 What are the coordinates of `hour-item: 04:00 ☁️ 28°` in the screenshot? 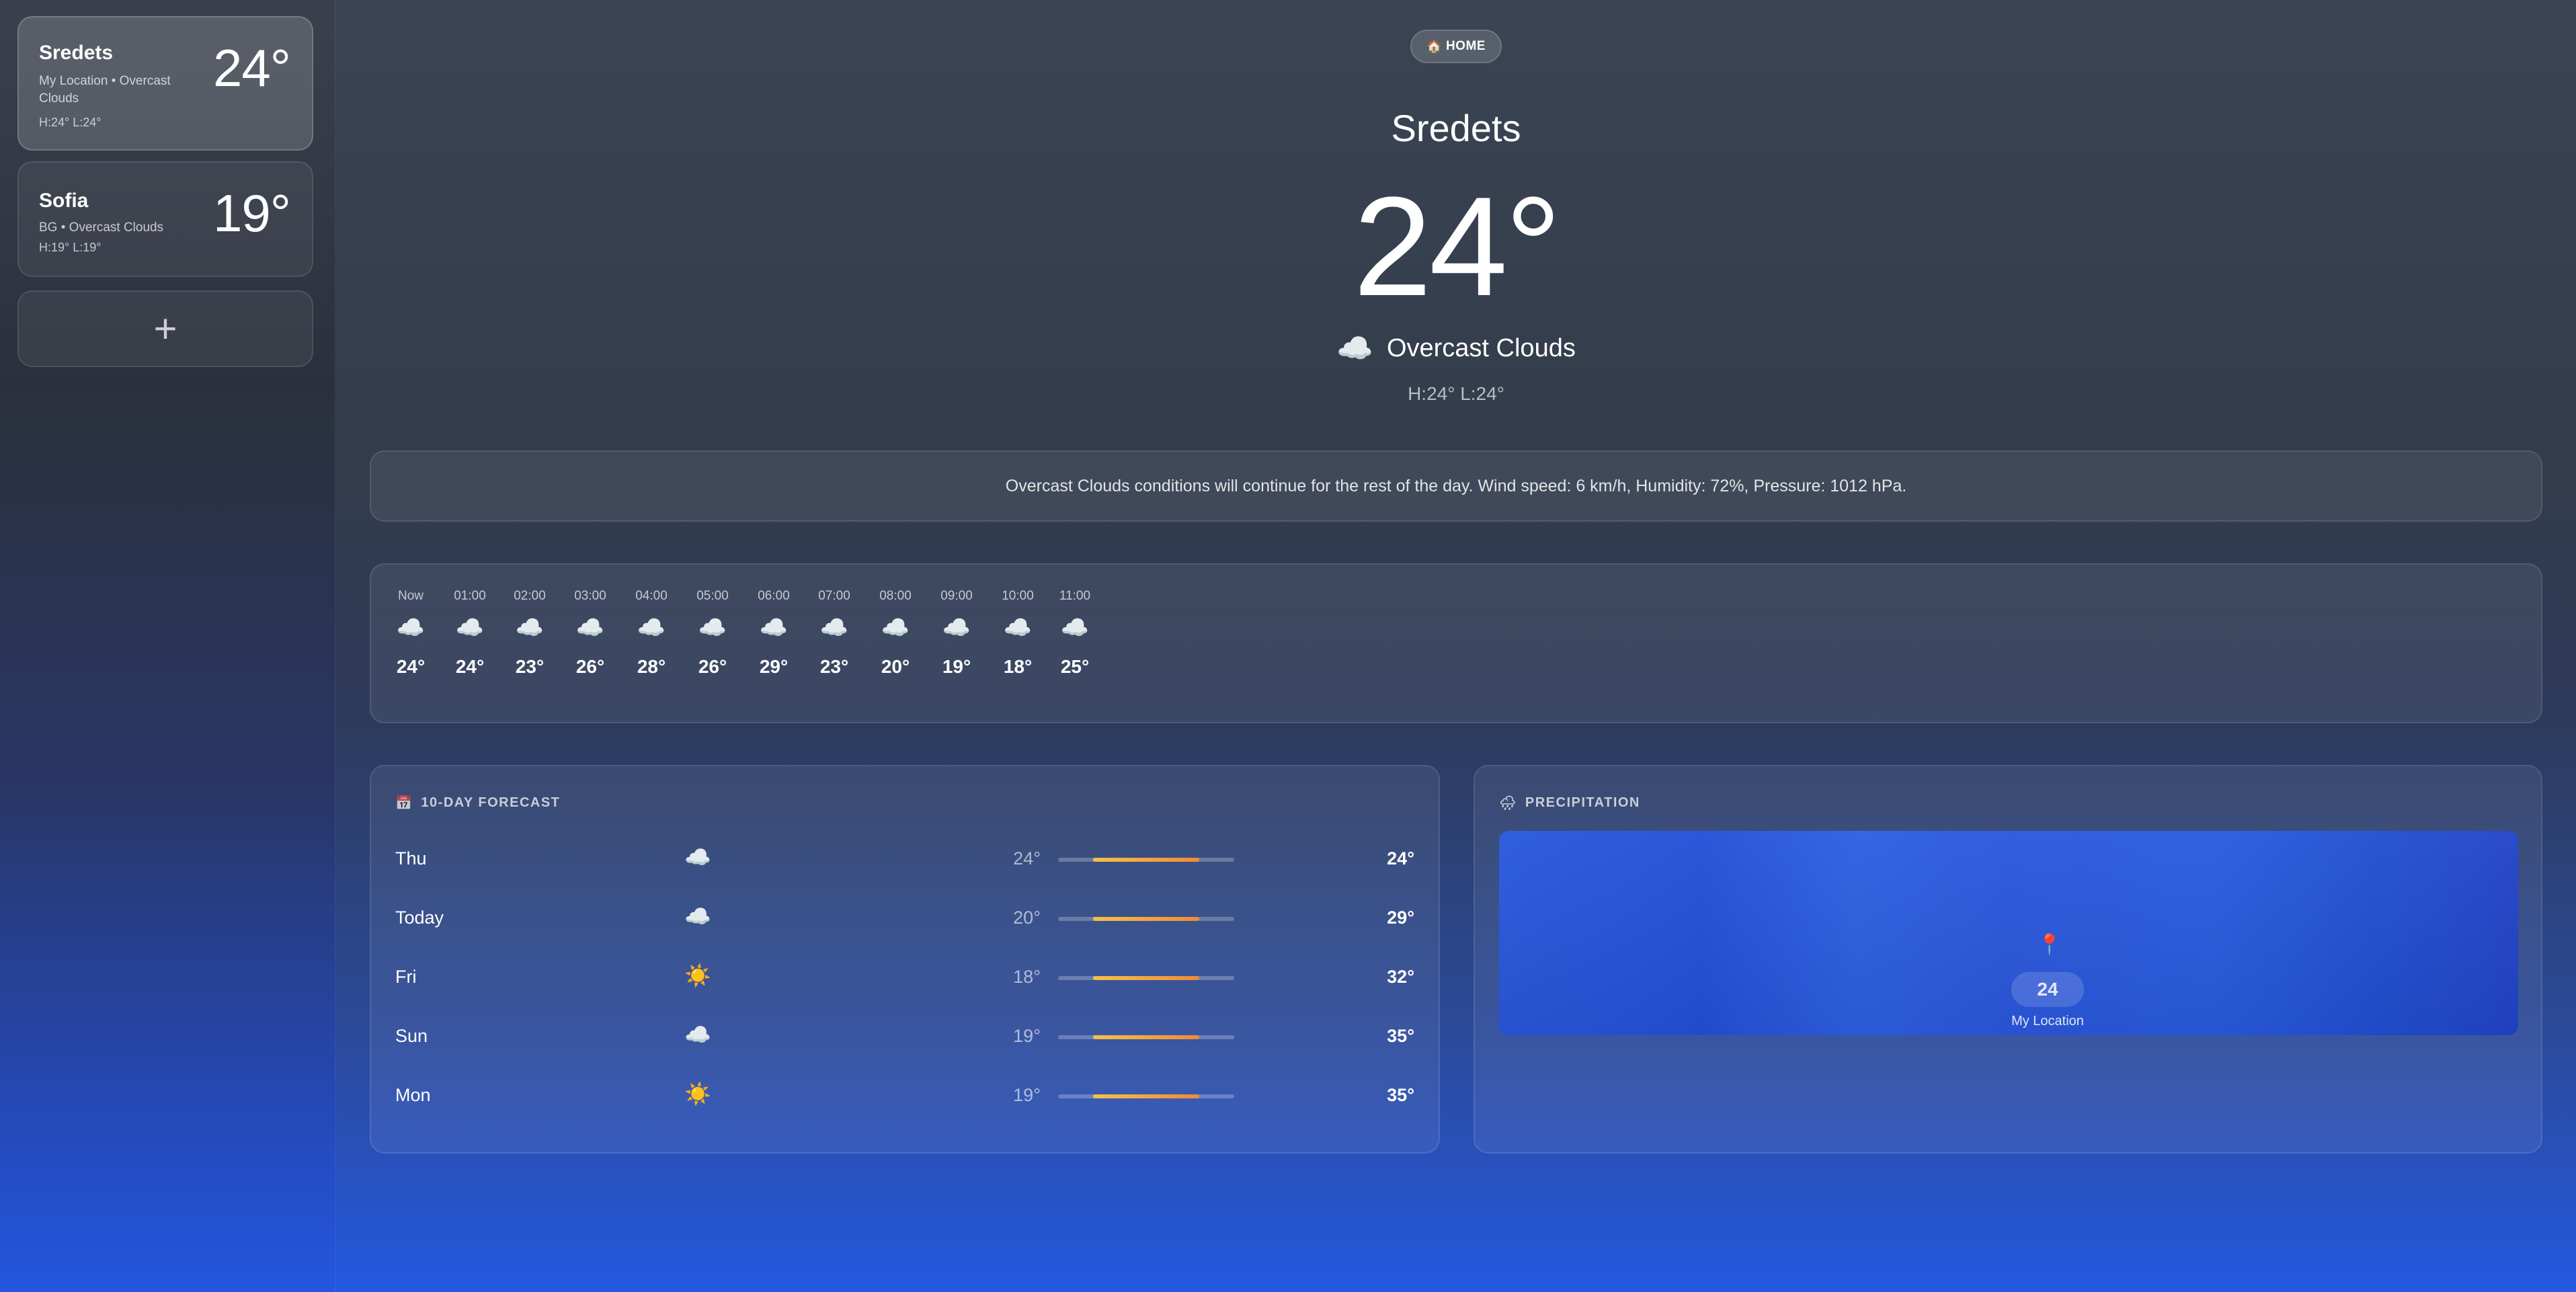 It's located at (651, 633).